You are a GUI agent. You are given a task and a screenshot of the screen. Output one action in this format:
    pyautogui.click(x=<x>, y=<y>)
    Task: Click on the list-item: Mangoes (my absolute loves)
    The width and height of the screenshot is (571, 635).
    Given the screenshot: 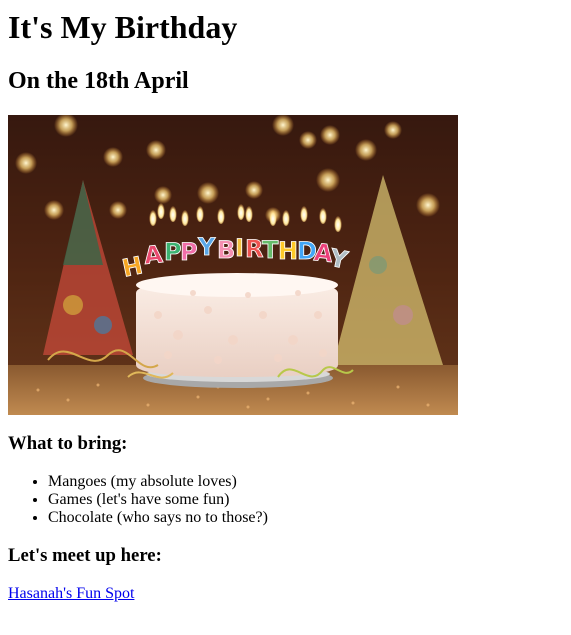 What is the action you would take?
    pyautogui.click(x=305, y=482)
    